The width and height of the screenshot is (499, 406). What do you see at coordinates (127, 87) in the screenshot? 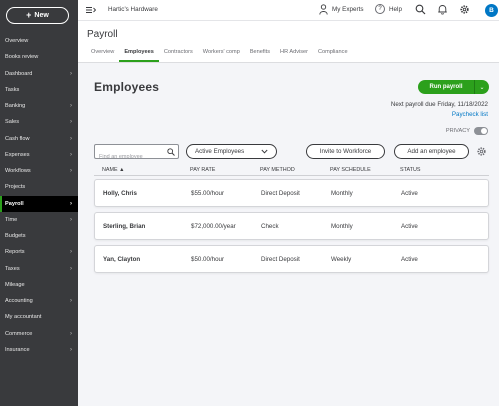
I see `section-title: Employees` at bounding box center [127, 87].